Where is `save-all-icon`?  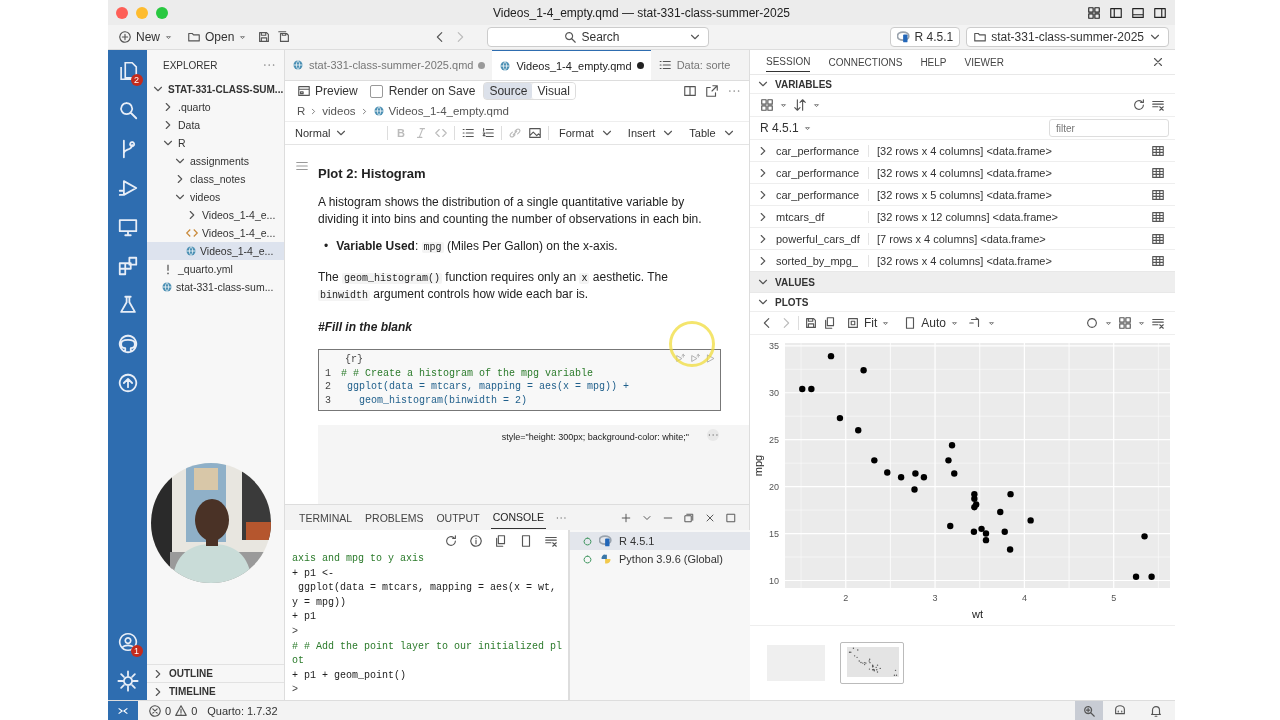 save-all-icon is located at coordinates (284, 37).